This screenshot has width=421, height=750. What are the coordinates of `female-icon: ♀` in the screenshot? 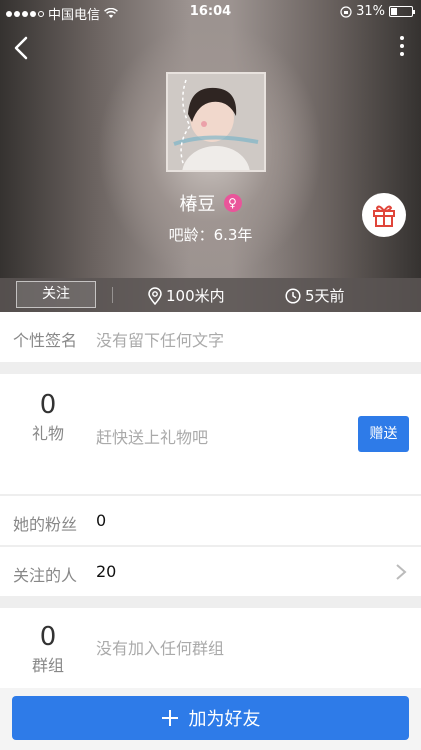 It's located at (232, 203).